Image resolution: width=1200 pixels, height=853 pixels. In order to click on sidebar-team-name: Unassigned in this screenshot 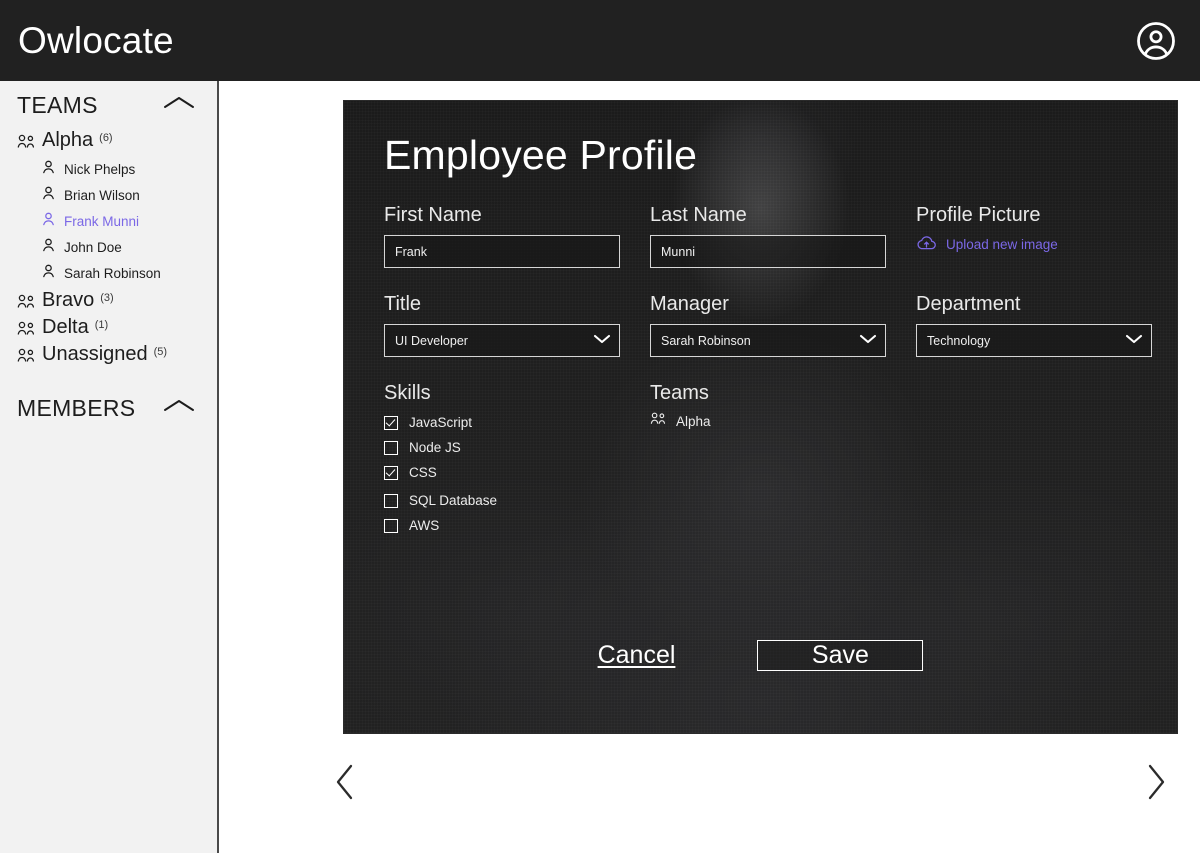, I will do `click(95, 354)`.